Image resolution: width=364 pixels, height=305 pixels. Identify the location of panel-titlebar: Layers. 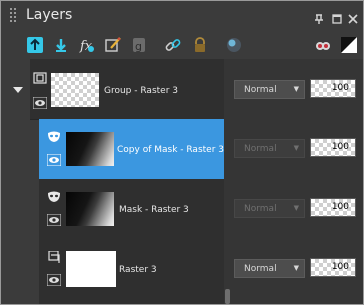
(182, 15).